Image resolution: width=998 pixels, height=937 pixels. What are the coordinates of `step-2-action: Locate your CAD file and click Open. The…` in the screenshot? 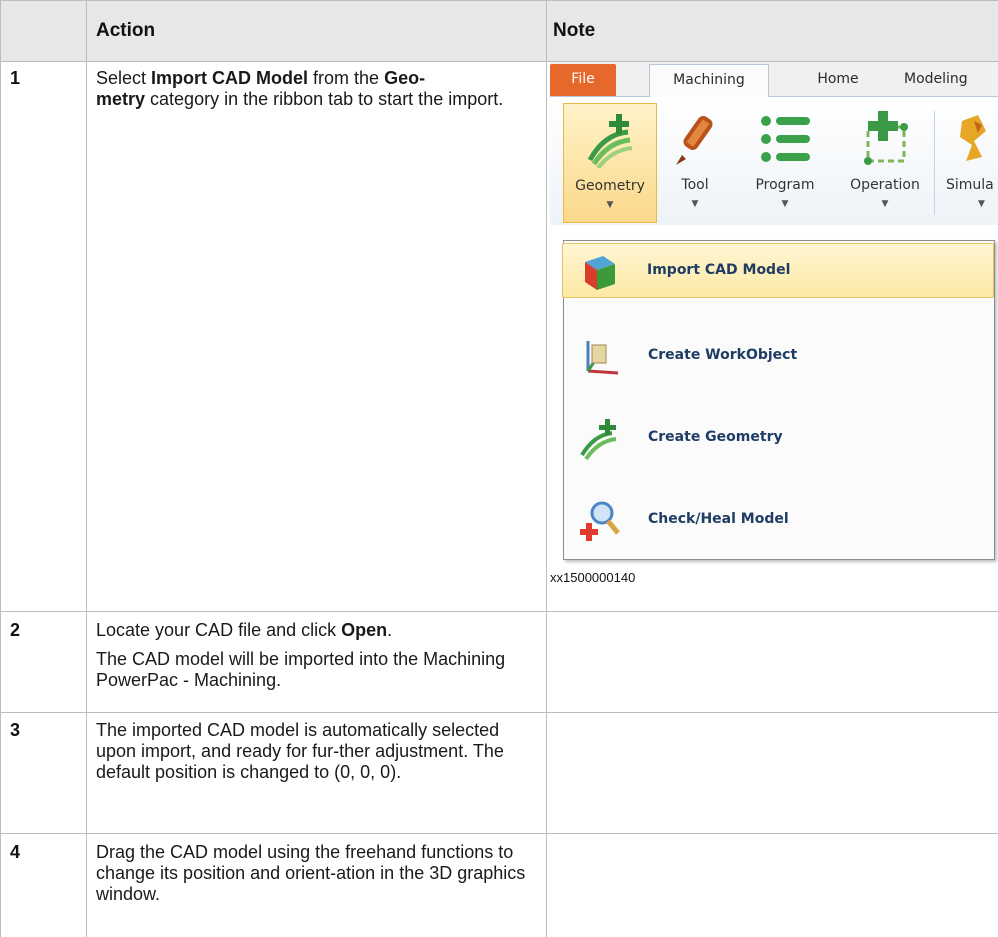 It's located at (301, 655).